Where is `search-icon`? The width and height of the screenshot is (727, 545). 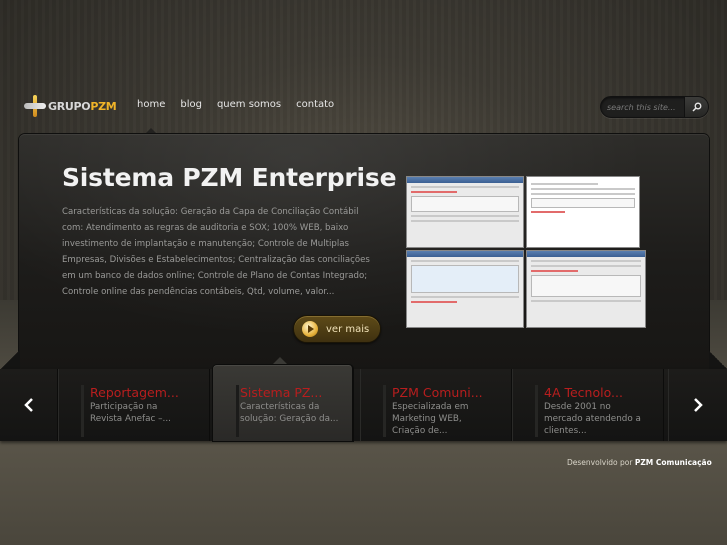
search-icon is located at coordinates (696, 107).